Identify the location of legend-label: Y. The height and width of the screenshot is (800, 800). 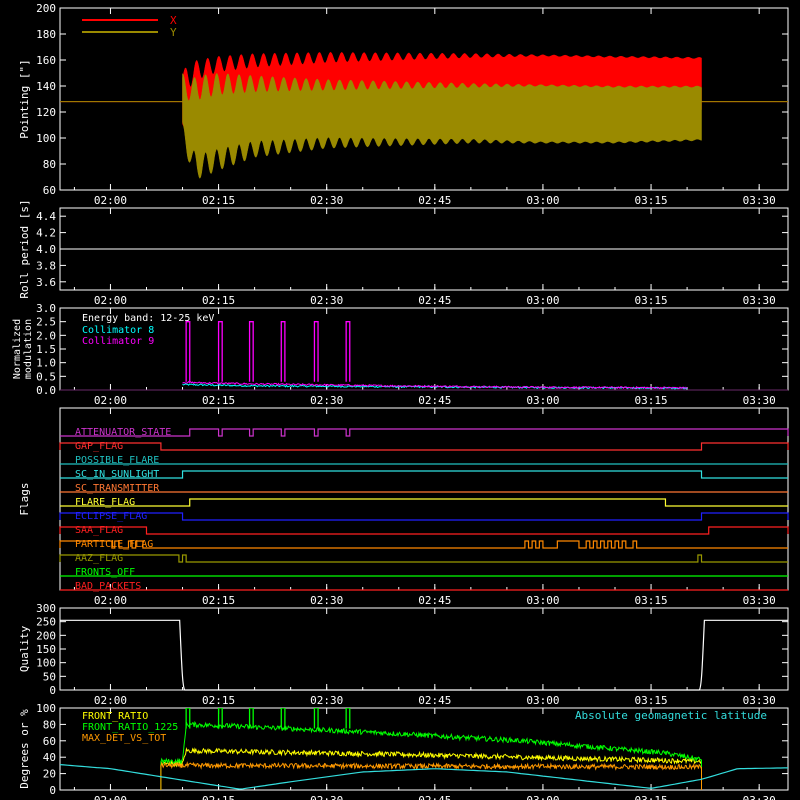
(173, 32).